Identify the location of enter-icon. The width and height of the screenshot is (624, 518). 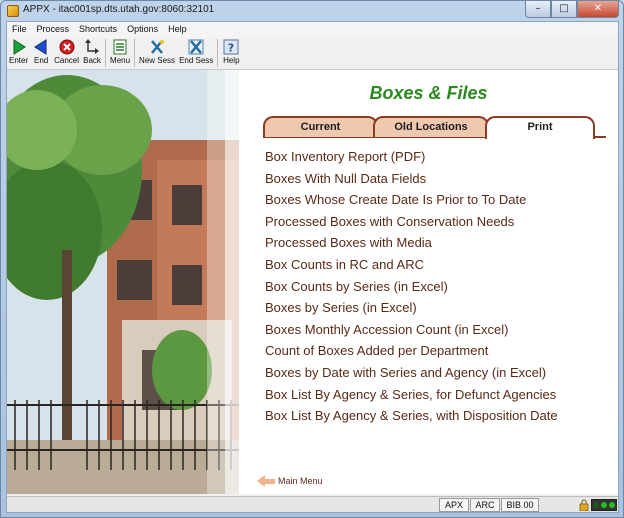
(19, 47).